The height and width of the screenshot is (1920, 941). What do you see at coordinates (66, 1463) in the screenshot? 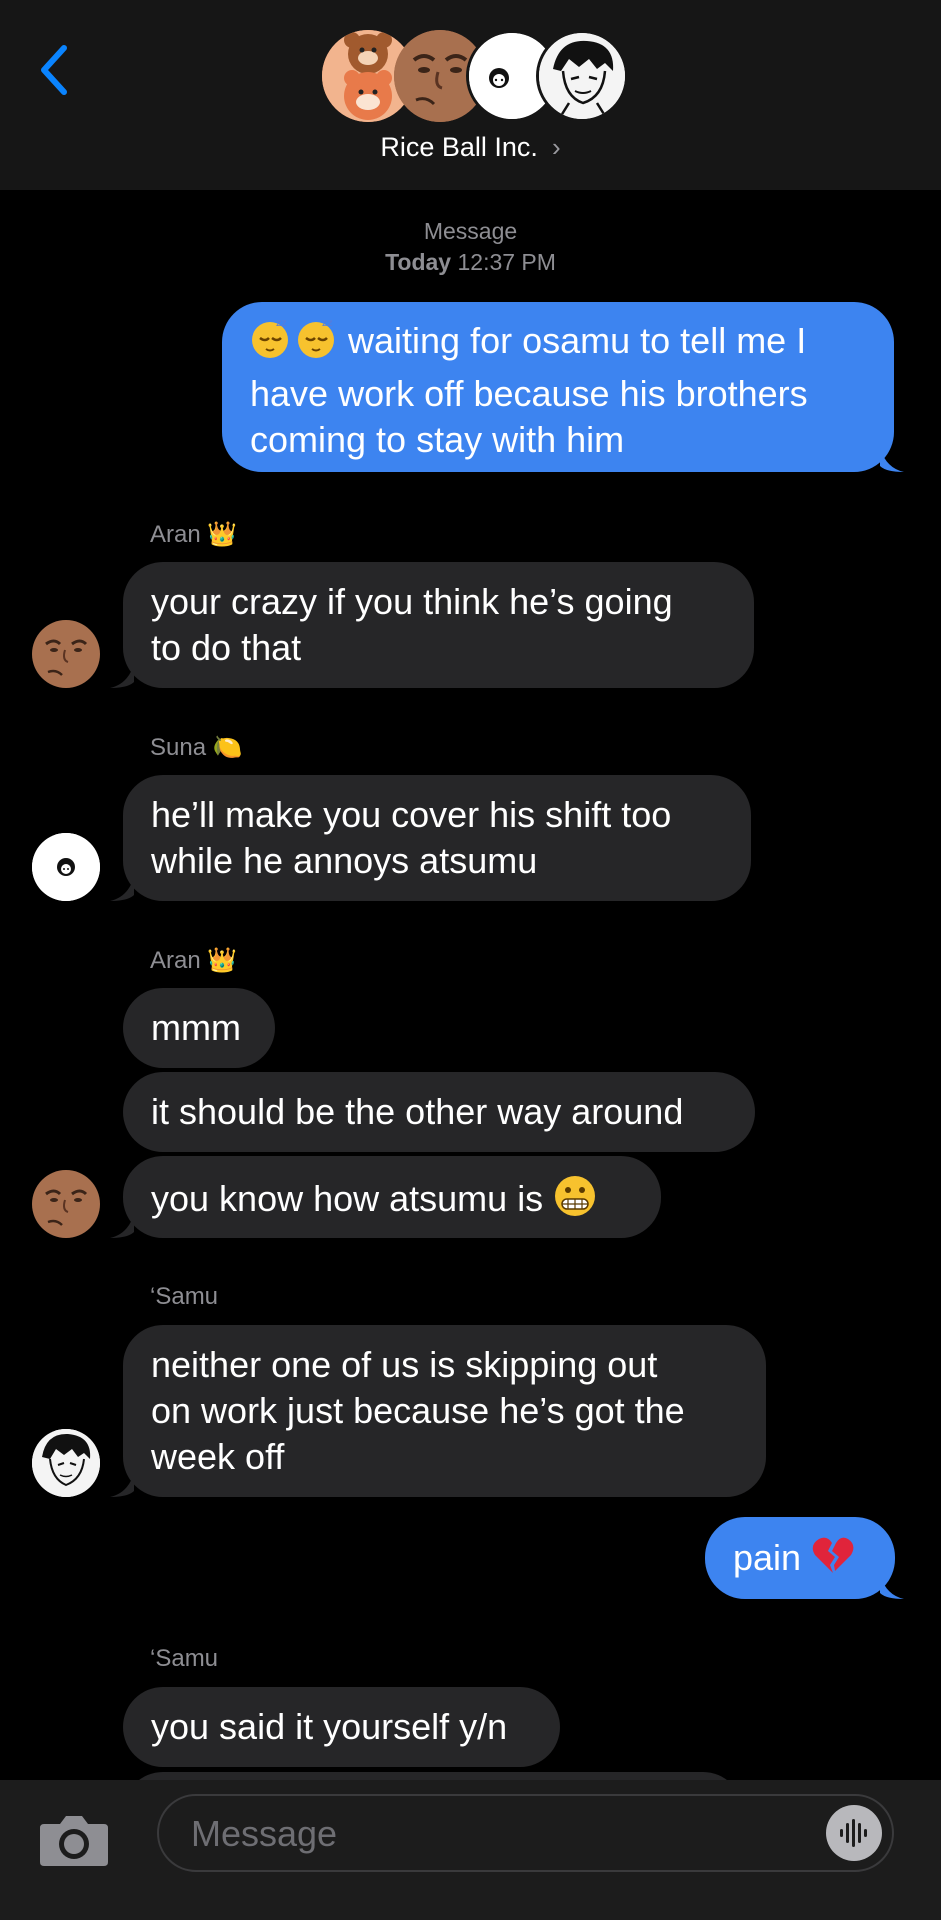
I see `samu-avatar` at bounding box center [66, 1463].